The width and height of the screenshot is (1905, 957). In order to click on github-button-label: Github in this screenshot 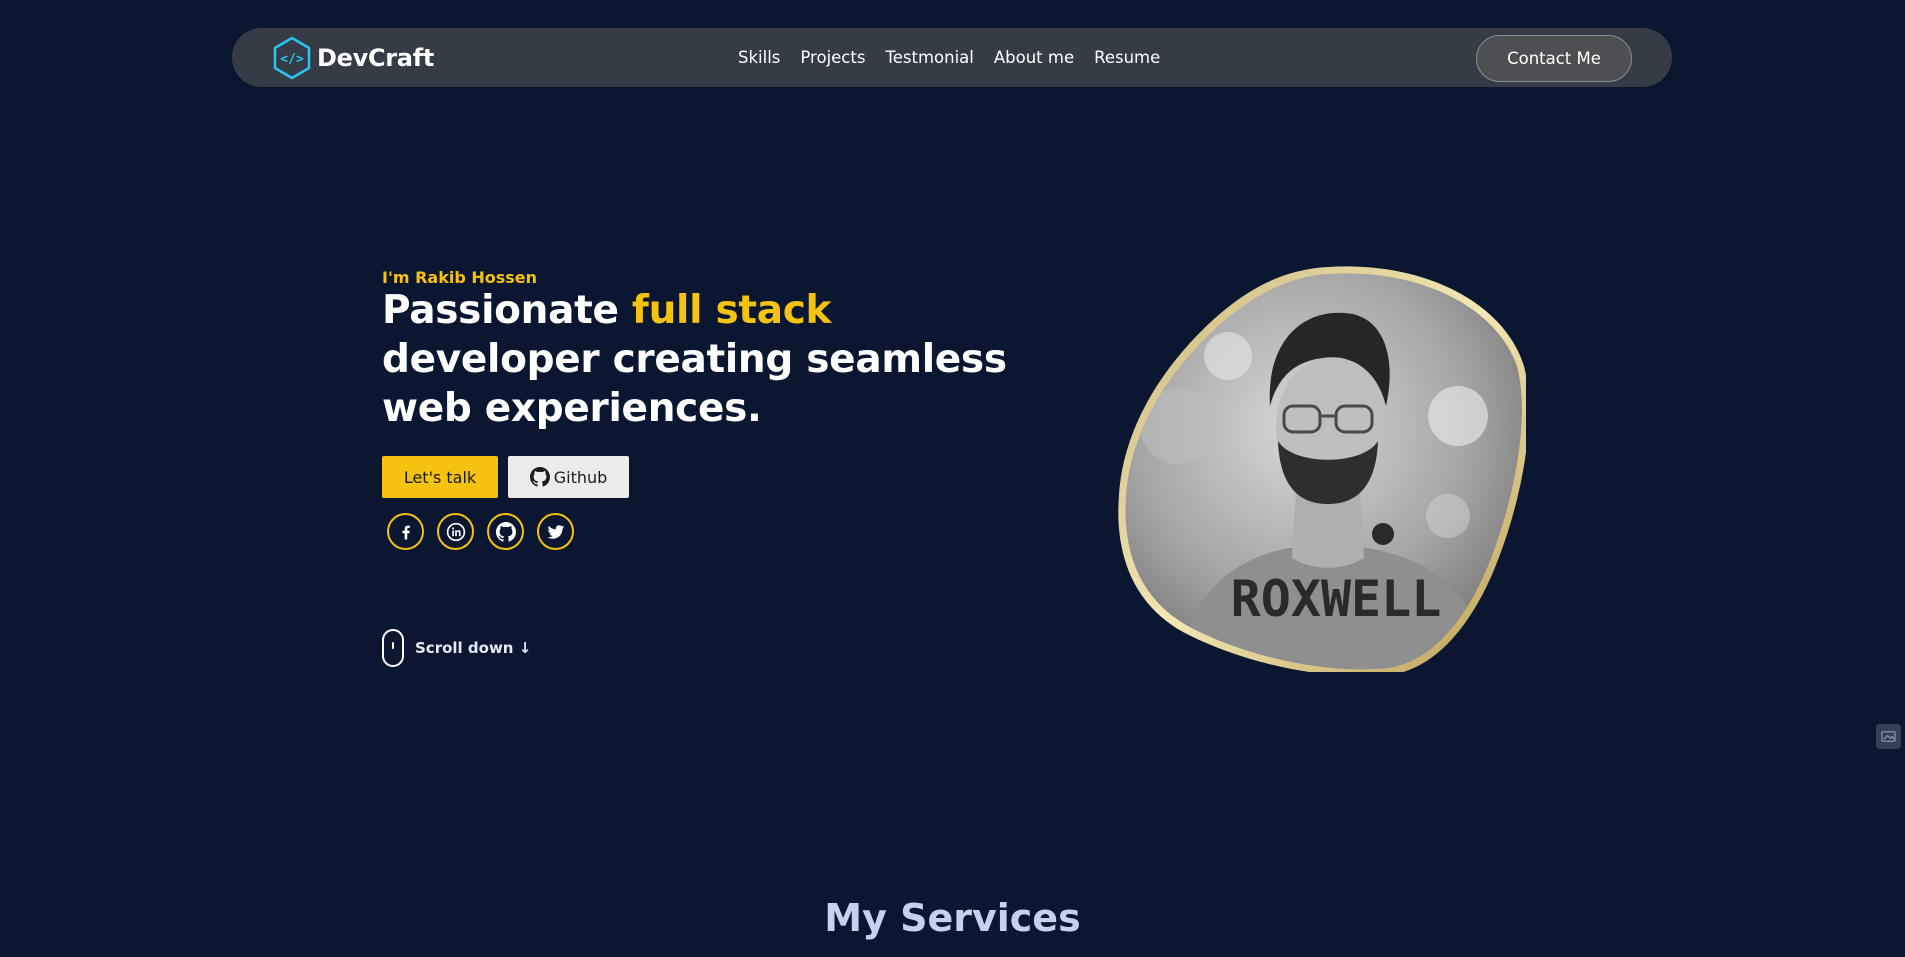, I will do `click(580, 477)`.